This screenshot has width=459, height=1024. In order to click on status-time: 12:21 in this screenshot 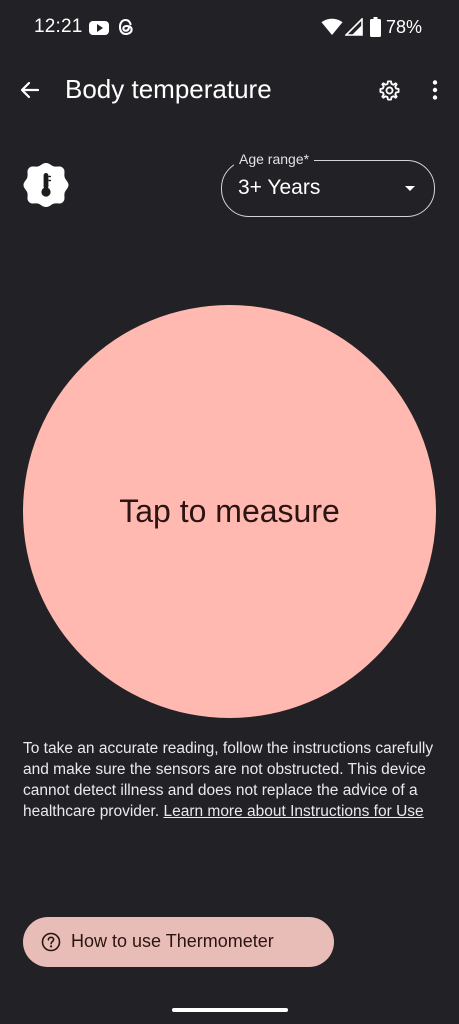, I will do `click(58, 26)`.